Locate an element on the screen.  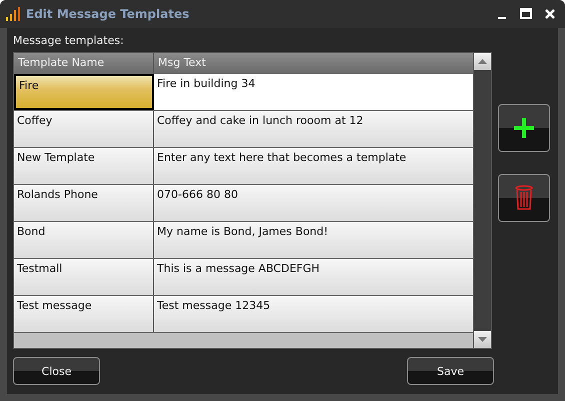
table-cell: Bond is located at coordinates (84, 240).